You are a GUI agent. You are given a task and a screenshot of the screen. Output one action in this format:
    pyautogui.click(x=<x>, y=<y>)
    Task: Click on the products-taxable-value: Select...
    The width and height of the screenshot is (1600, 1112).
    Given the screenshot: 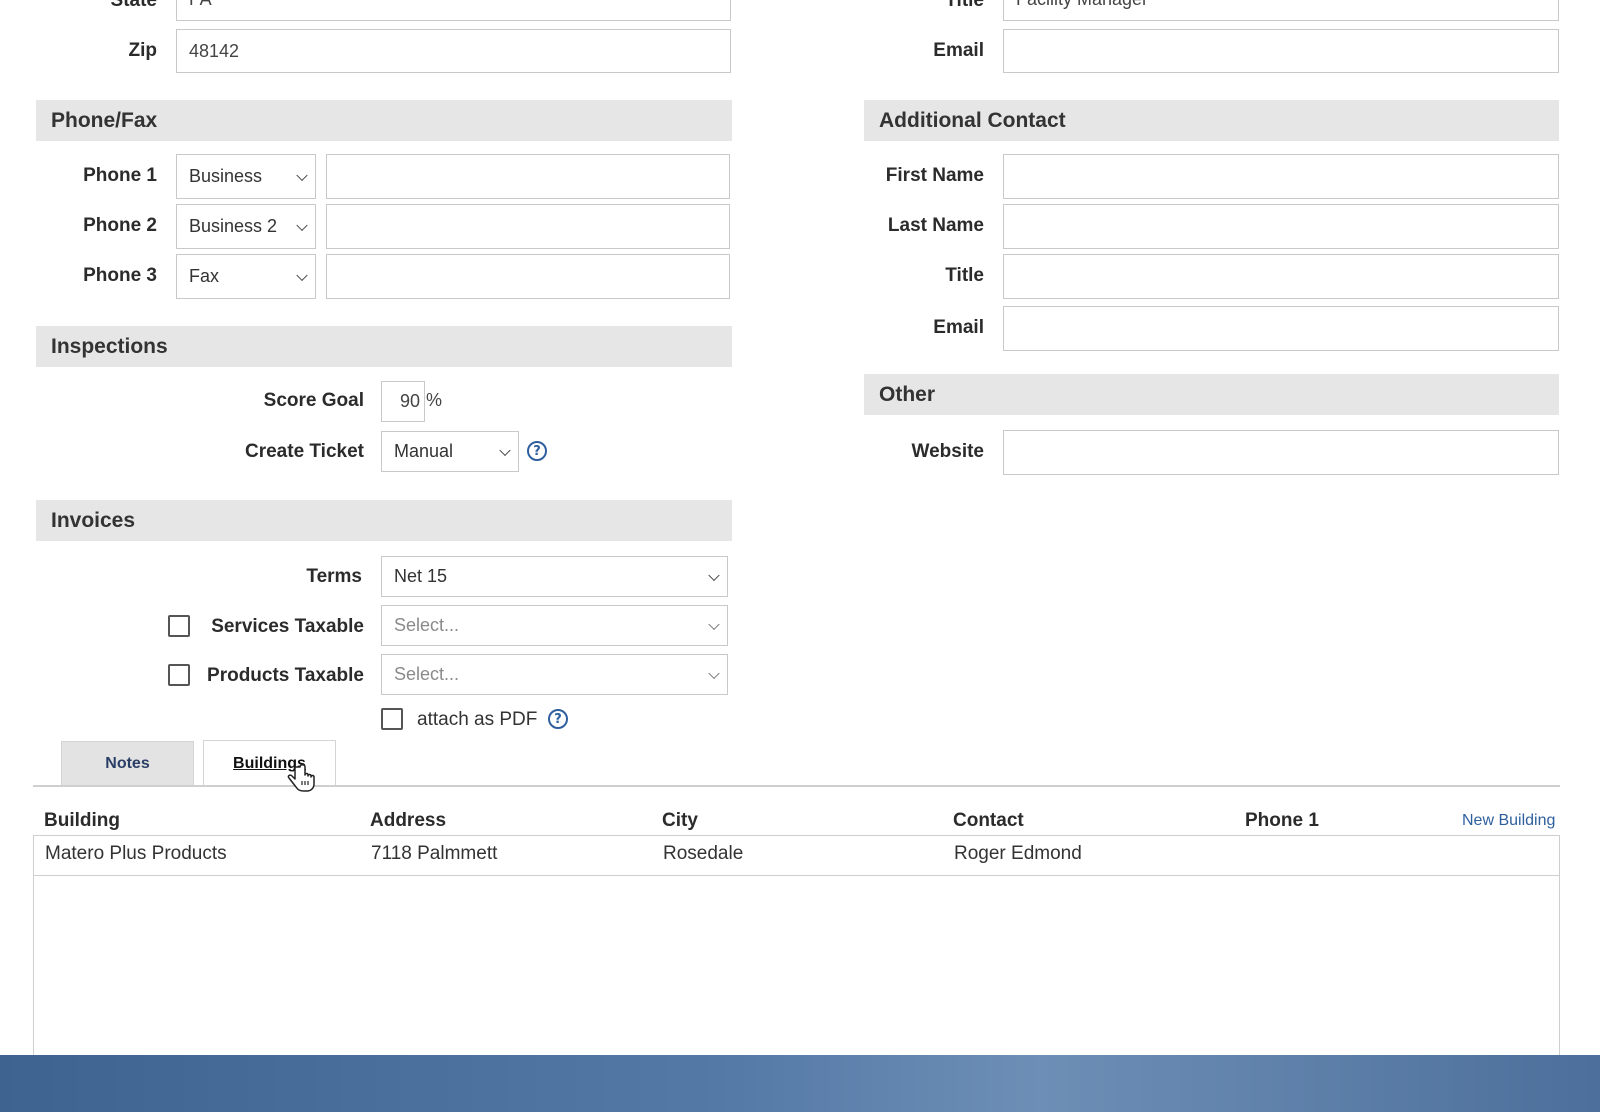 What is the action you would take?
    pyautogui.click(x=427, y=674)
    